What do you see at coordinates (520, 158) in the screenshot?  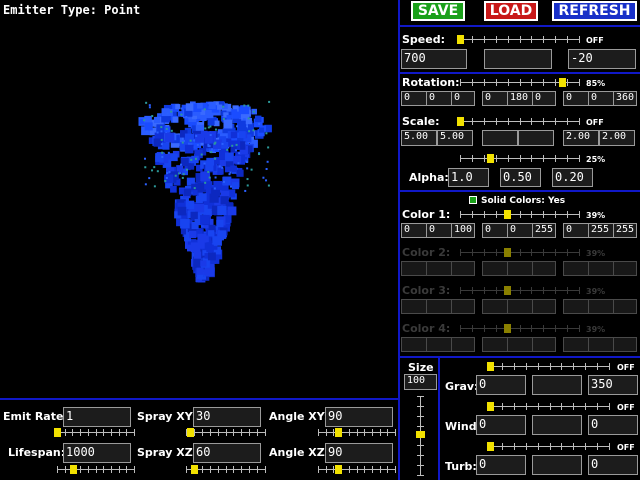 I see `alpha-slider` at bounding box center [520, 158].